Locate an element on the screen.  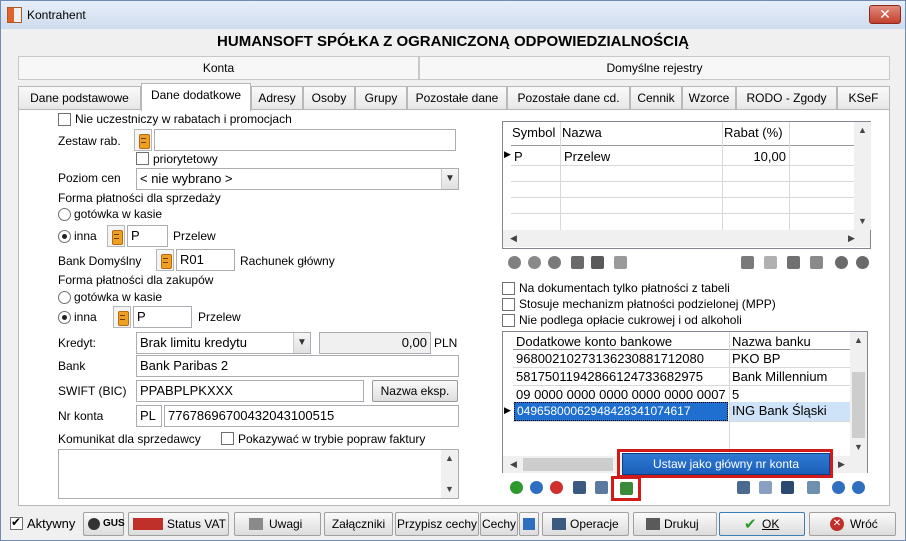
swift-input: PPABPLPKXXX is located at coordinates (250, 391).